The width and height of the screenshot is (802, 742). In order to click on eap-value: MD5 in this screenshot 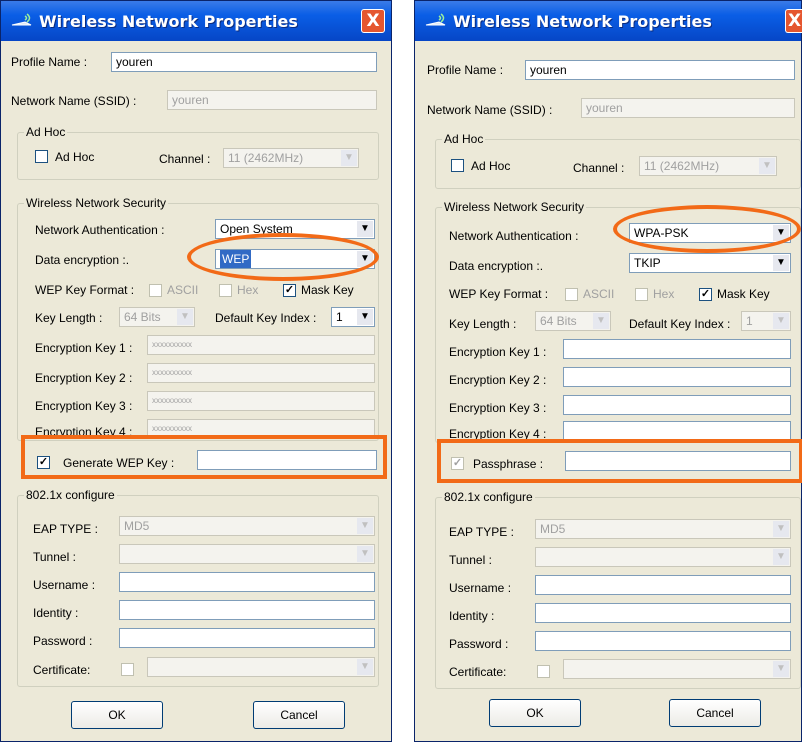, I will do `click(137, 526)`.